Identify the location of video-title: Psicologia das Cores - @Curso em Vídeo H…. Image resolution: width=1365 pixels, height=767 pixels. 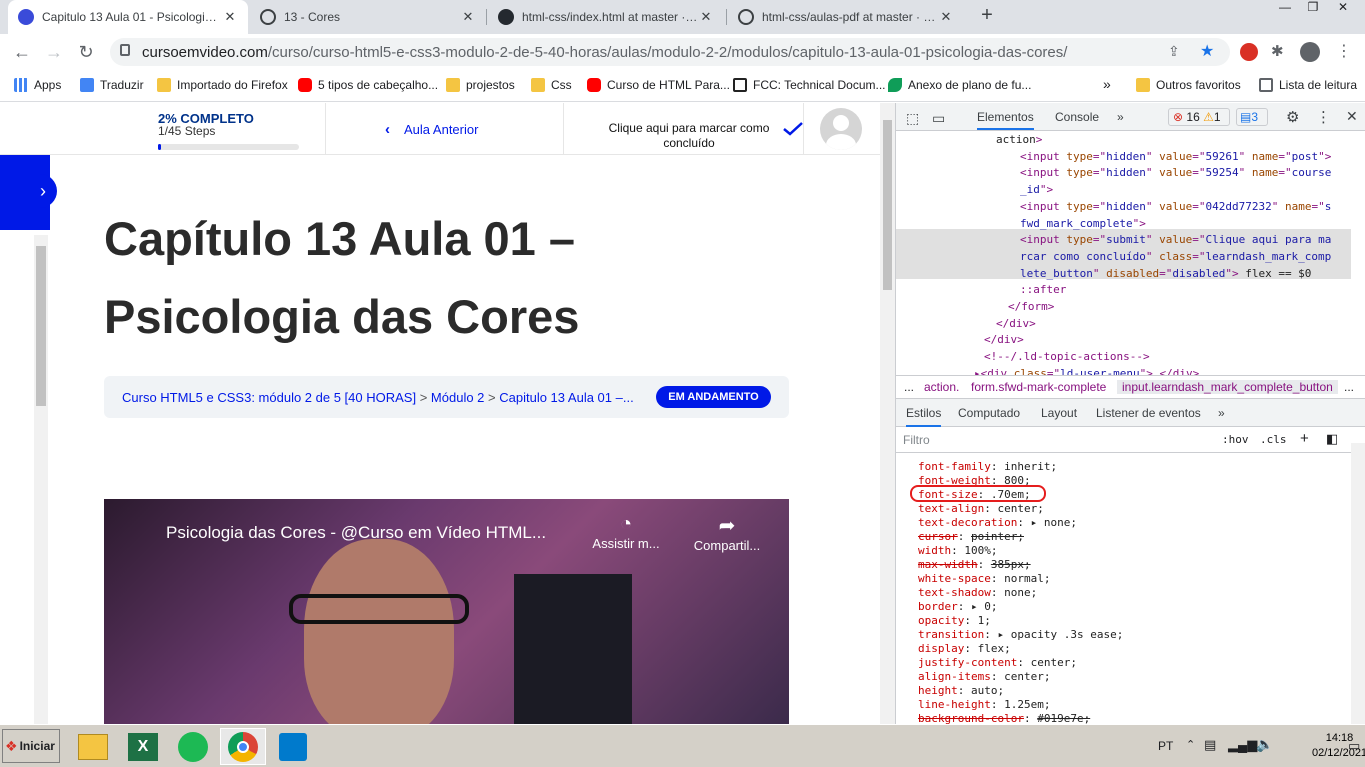
(356, 533).